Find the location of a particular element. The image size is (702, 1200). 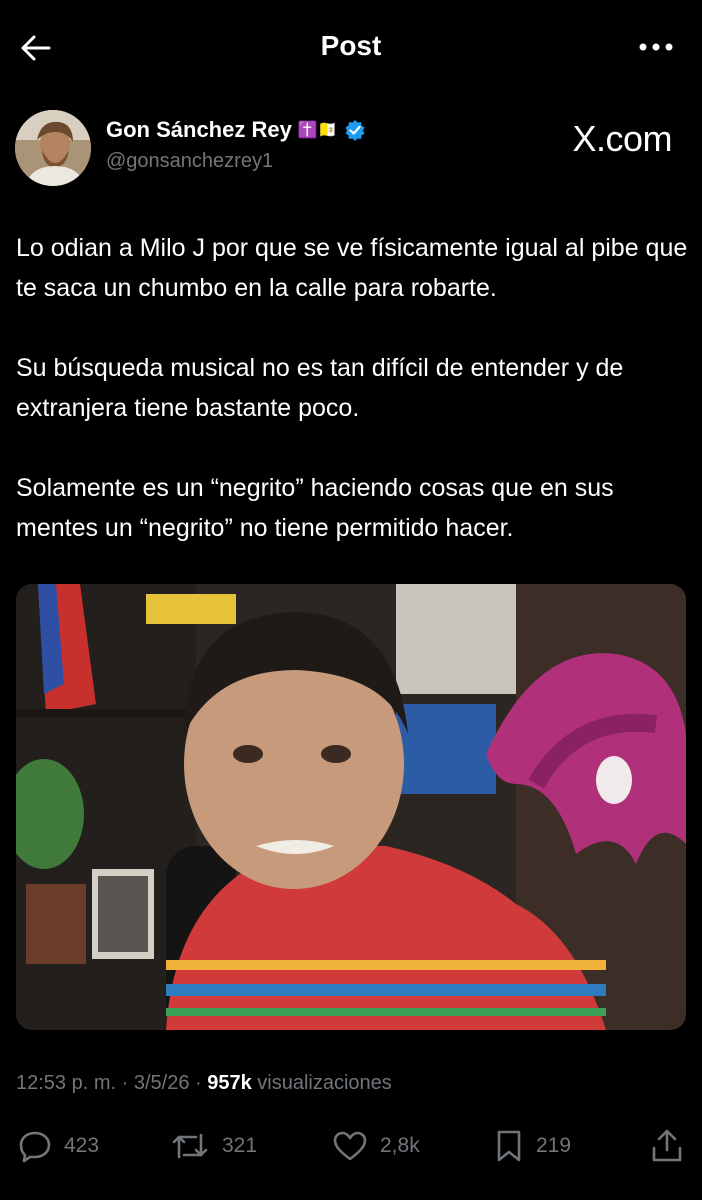

share-icon is located at coordinates (667, 1145).